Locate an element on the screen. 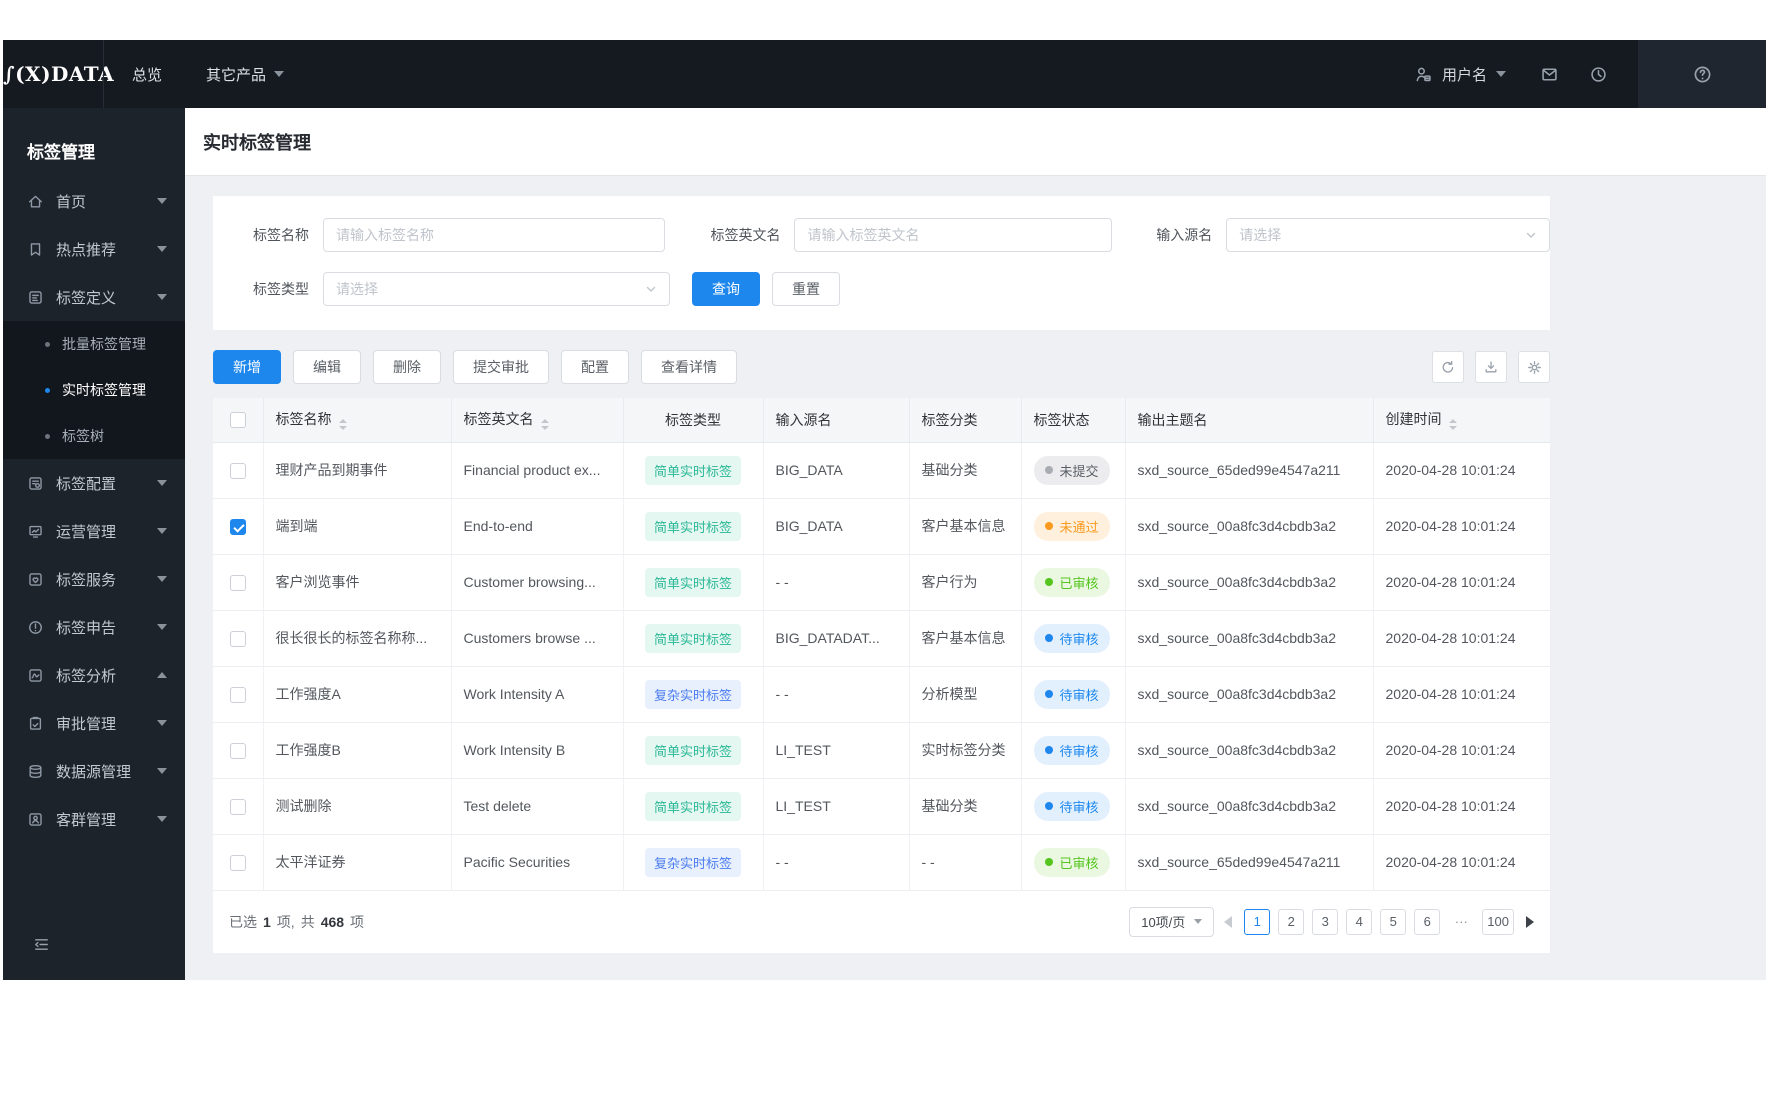 The width and height of the screenshot is (1769, 1095). tag-name-label: 标签名称 is located at coordinates (281, 235).